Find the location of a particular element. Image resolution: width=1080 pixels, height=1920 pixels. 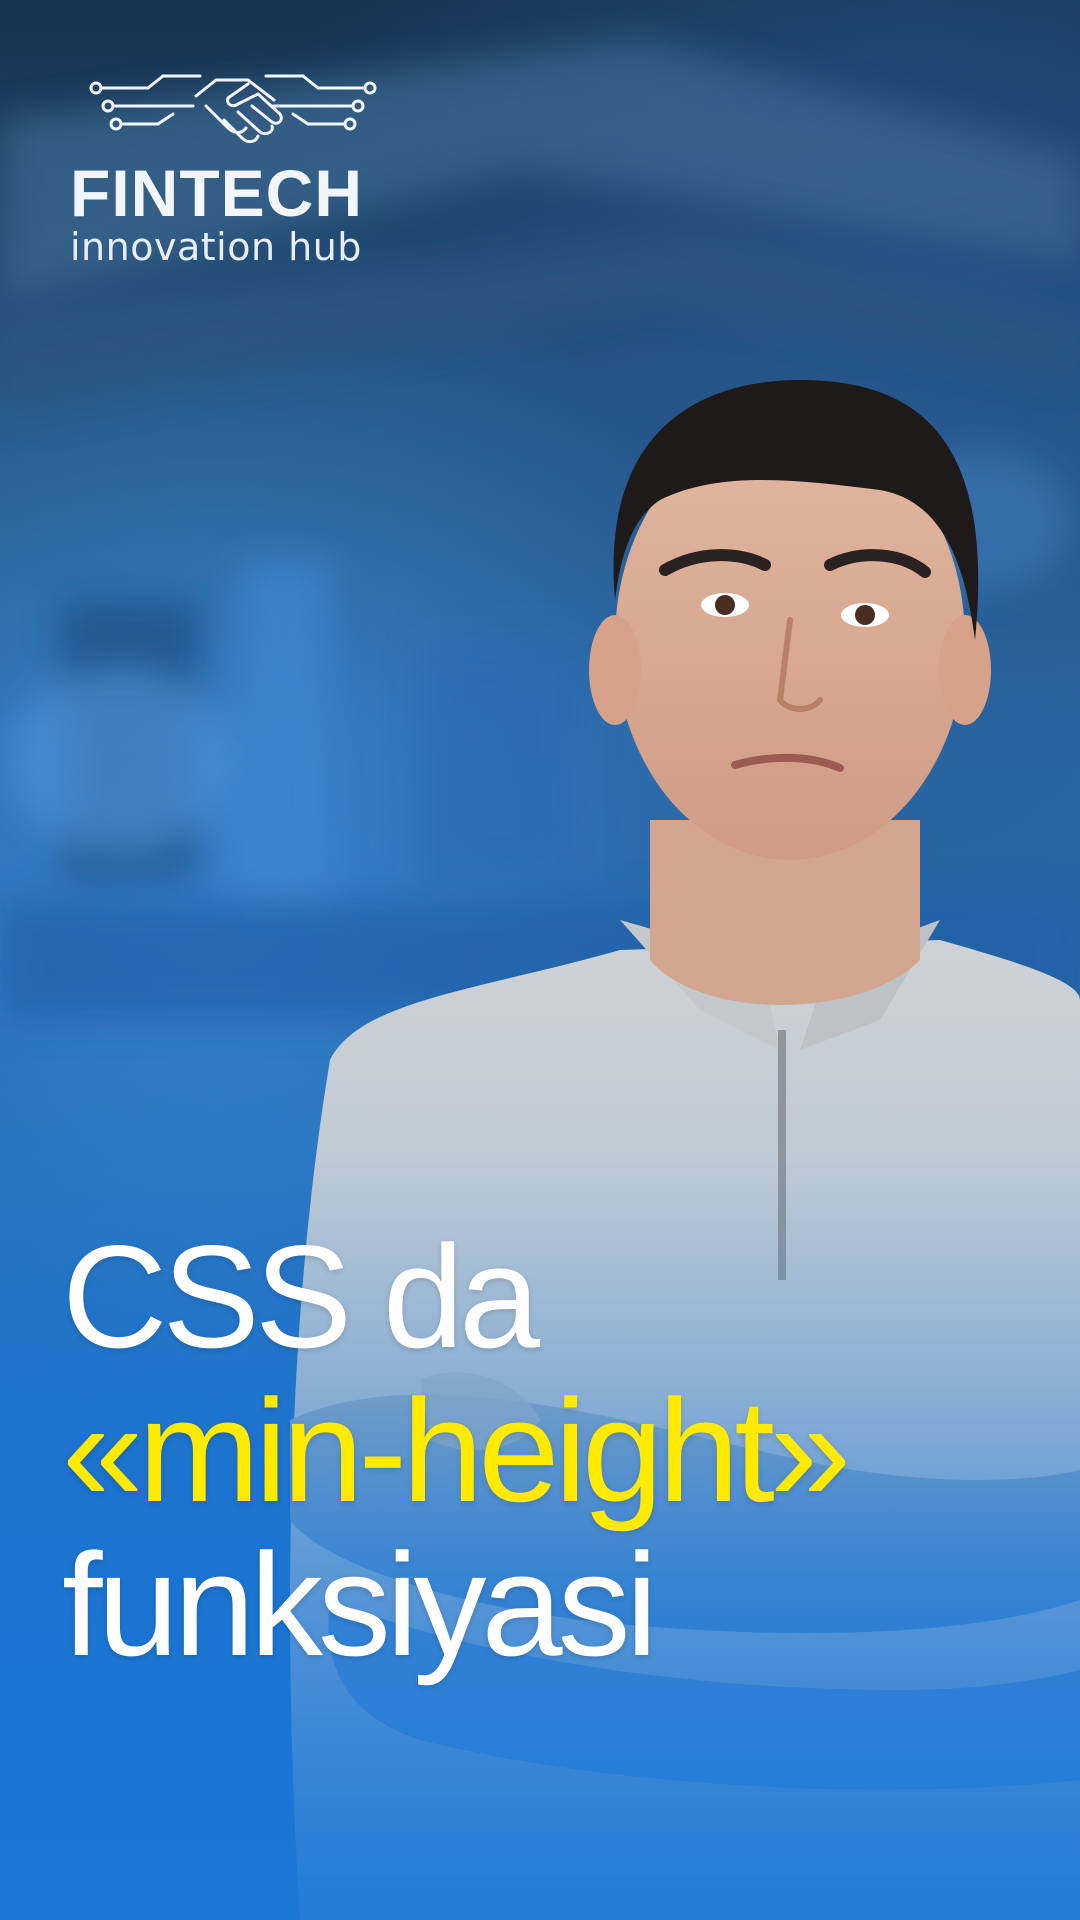

brand-logo: FINTECH innovation hub is located at coordinates (240, 166).